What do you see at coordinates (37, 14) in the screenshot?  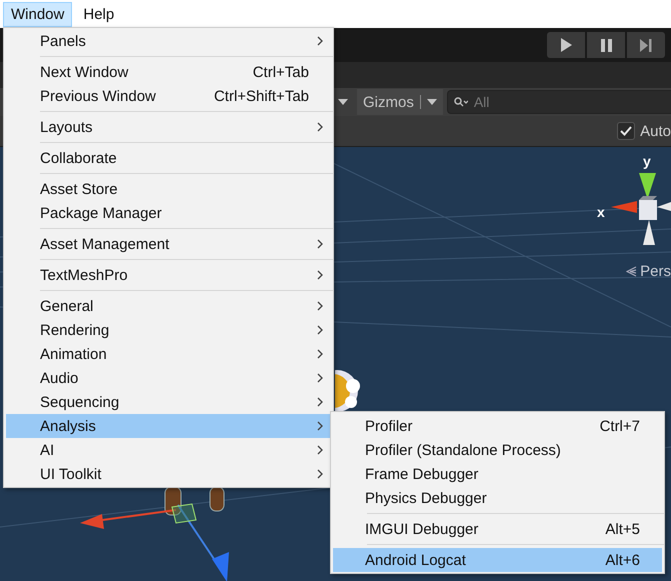 I see `menu-bar-item: Window` at bounding box center [37, 14].